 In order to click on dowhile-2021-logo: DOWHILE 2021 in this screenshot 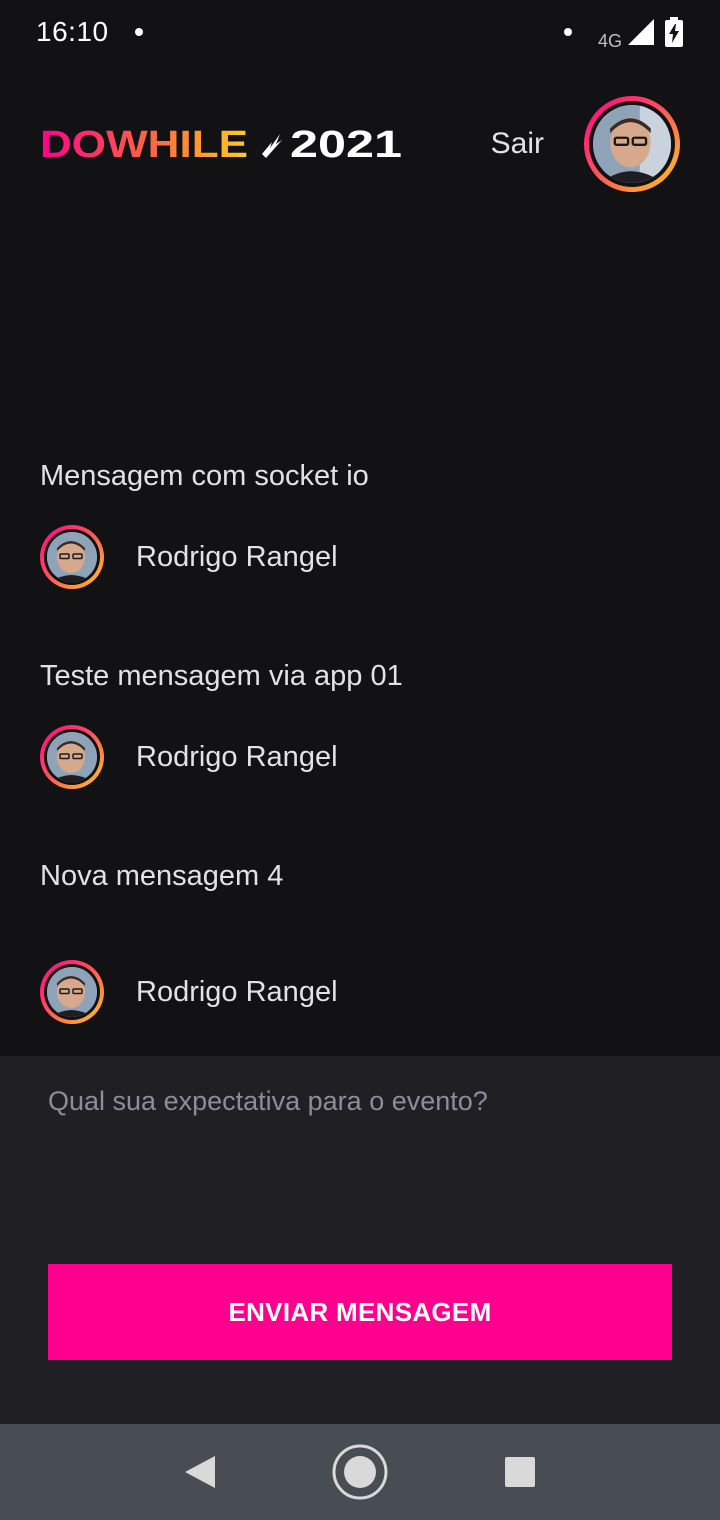, I will do `click(221, 144)`.